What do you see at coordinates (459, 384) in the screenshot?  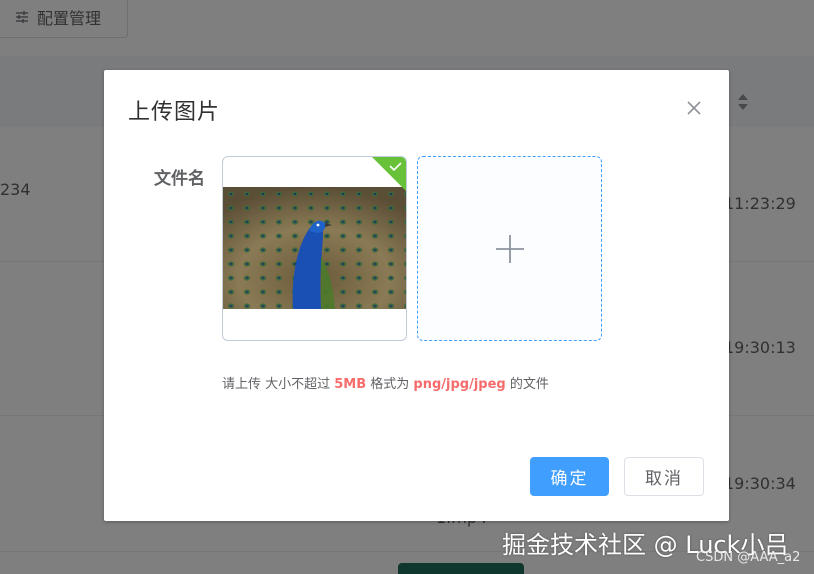 I see `upload-tip-formats: png/jpg/jpeg` at bounding box center [459, 384].